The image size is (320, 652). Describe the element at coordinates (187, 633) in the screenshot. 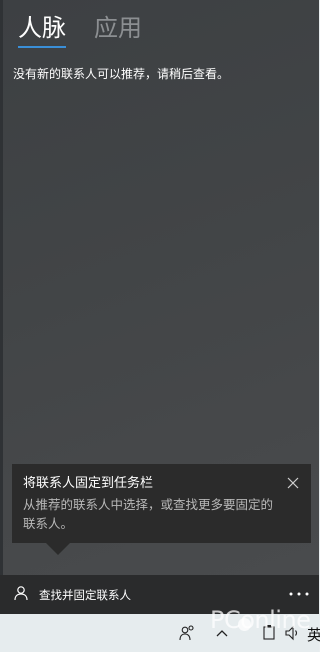

I see `people-icon` at that location.